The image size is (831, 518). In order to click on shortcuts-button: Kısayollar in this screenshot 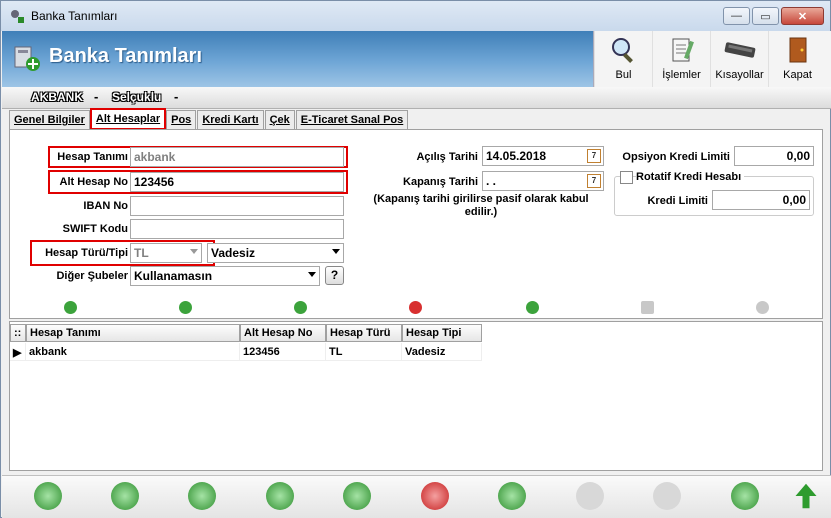, I will do `click(739, 59)`.